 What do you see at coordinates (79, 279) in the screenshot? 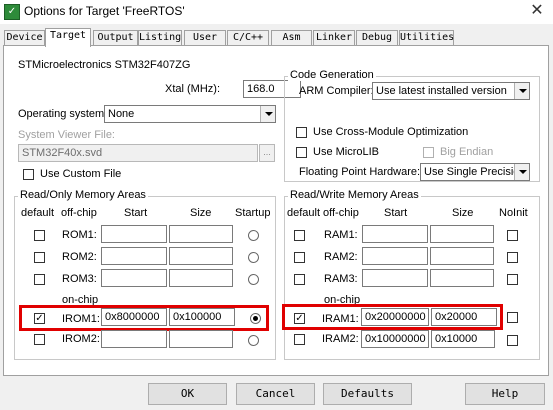
I see `rom3-label: ROM3:` at bounding box center [79, 279].